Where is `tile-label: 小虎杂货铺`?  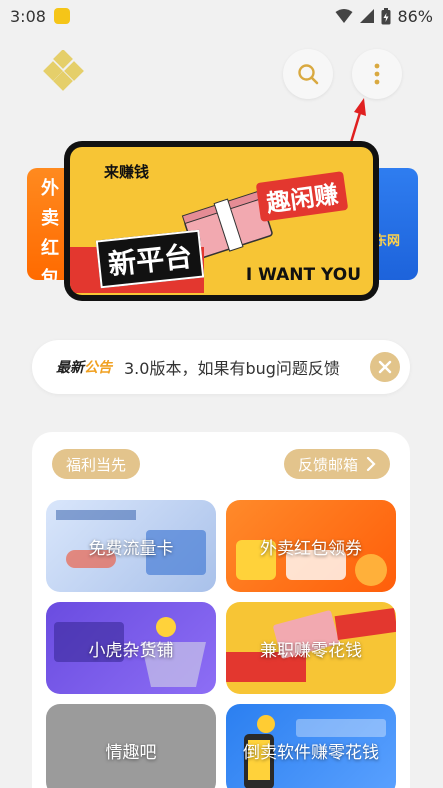 tile-label: 小虎杂货铺 is located at coordinates (131, 650).